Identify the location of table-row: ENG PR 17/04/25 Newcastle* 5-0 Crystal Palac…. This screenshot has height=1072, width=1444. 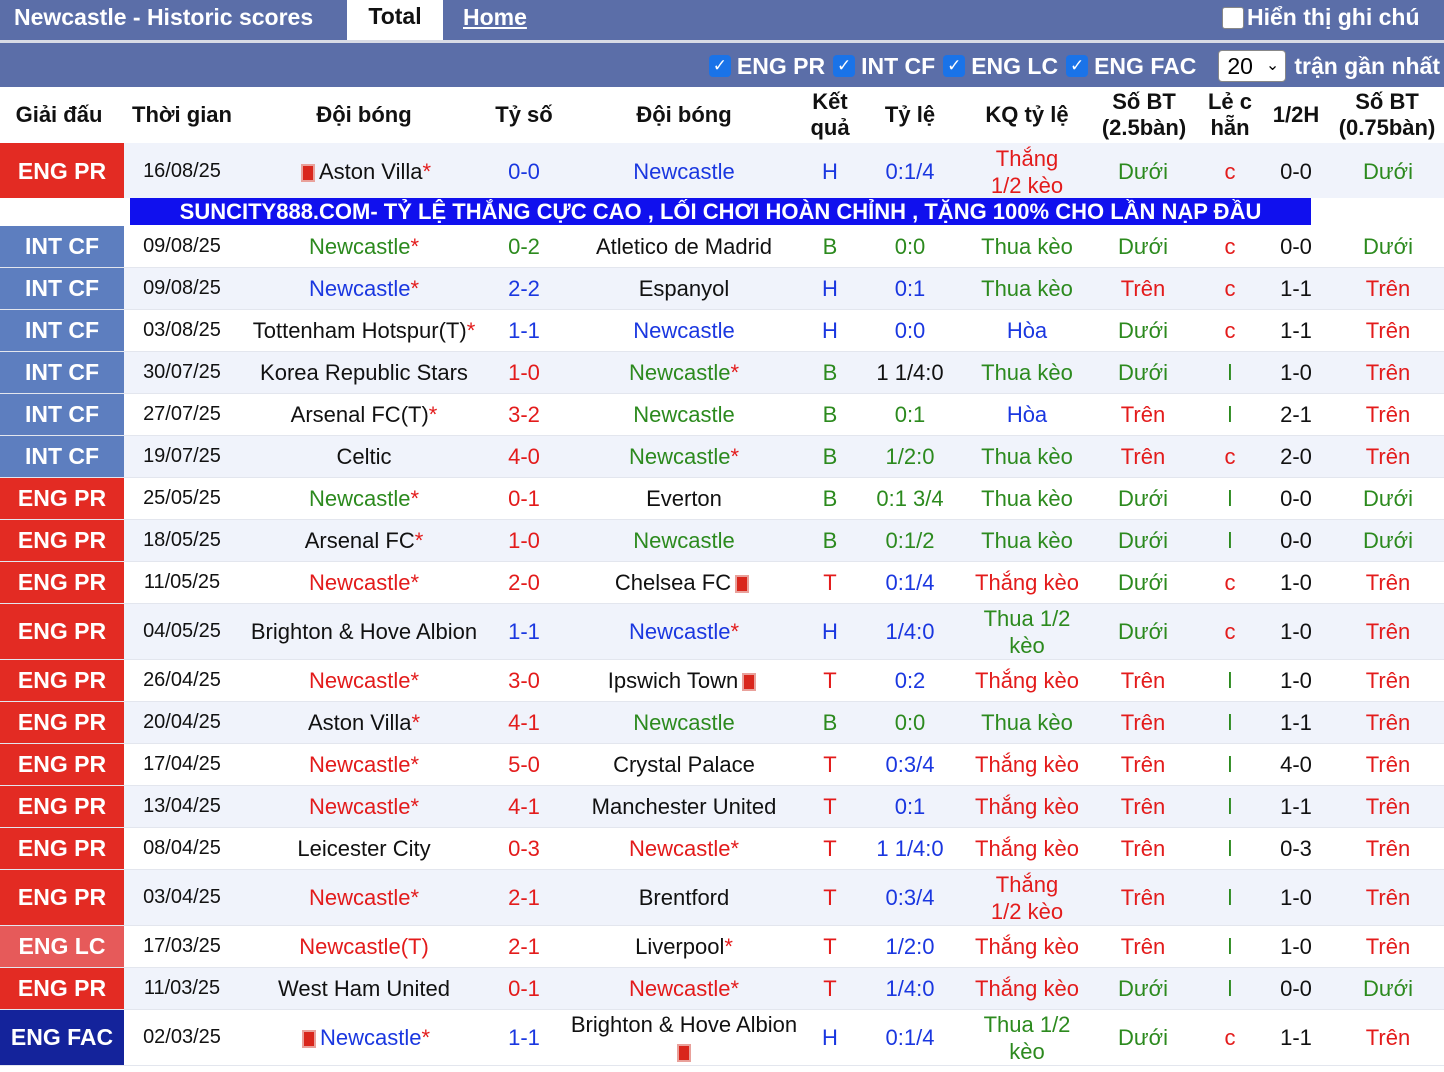
(722, 765).